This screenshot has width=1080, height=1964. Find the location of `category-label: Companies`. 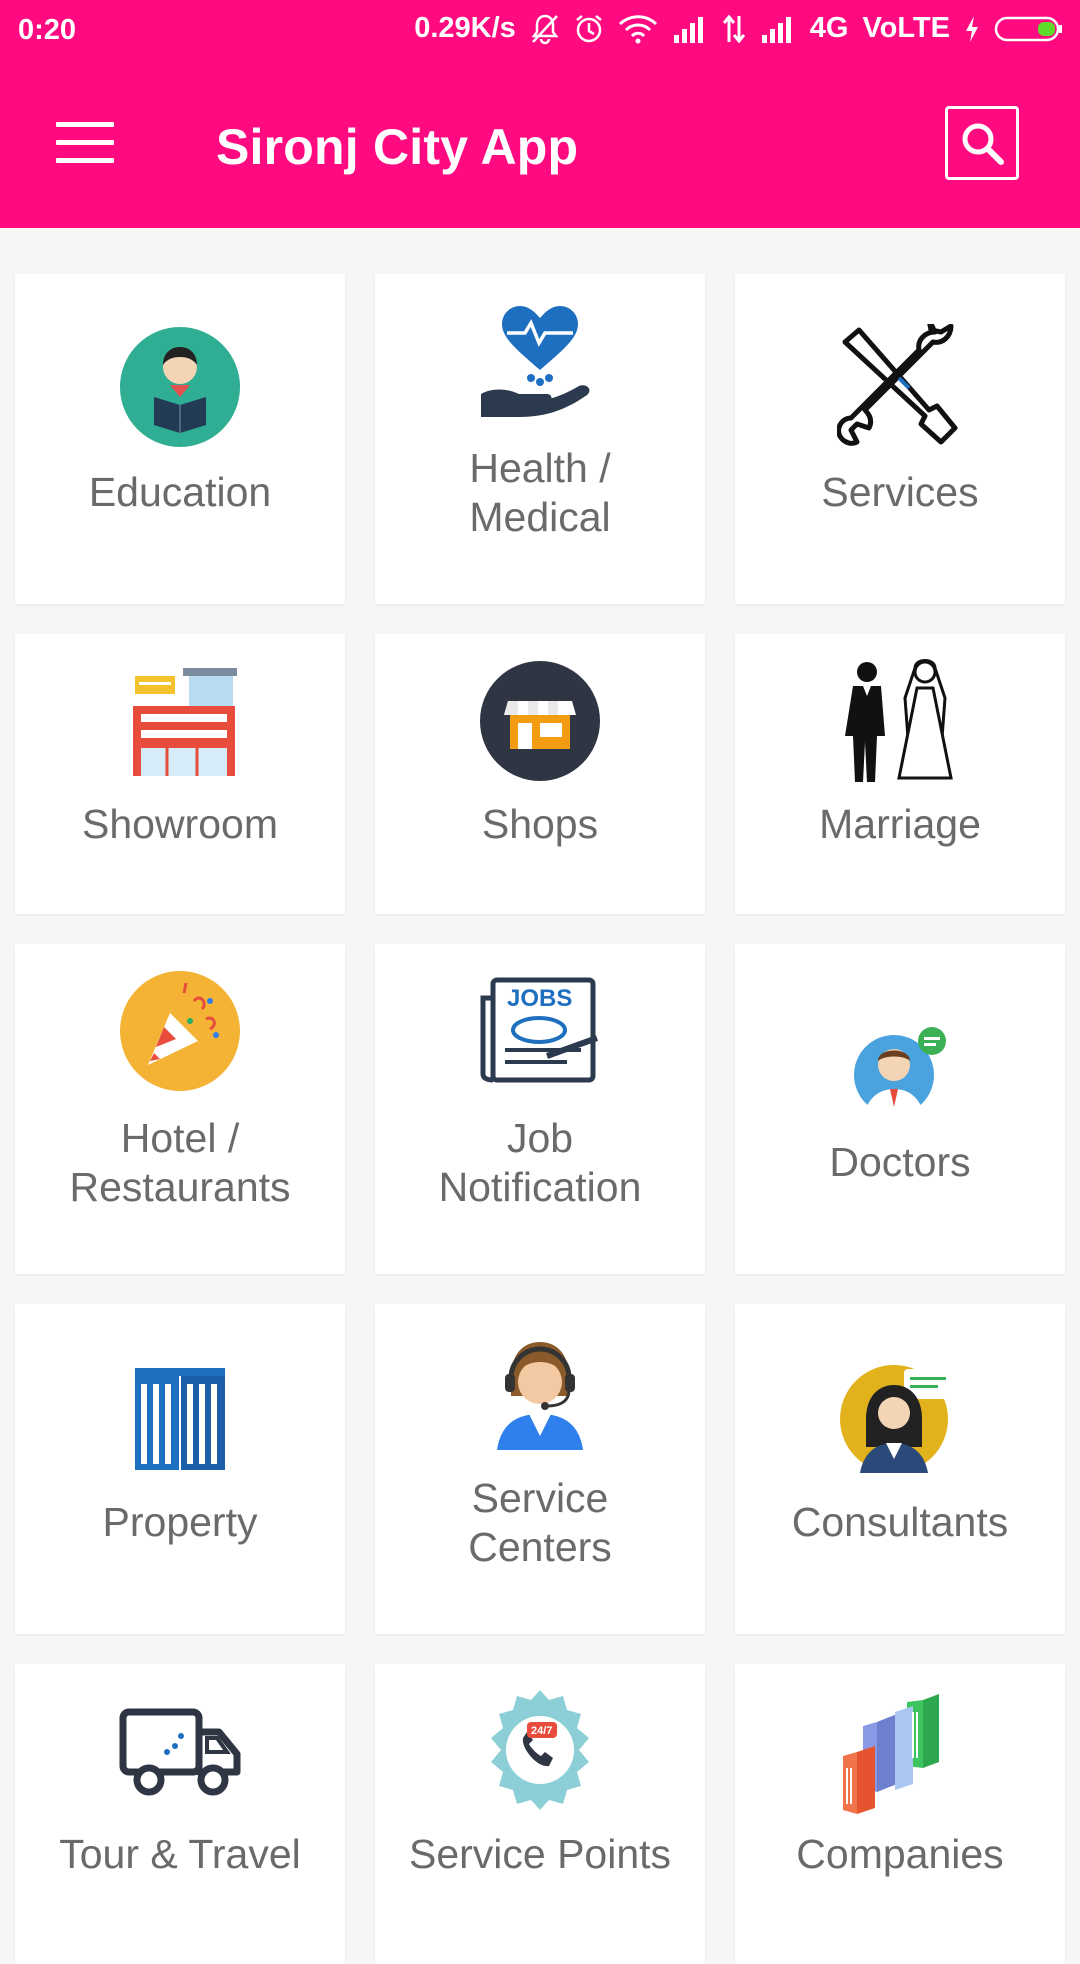

category-label: Companies is located at coordinates (900, 1854).